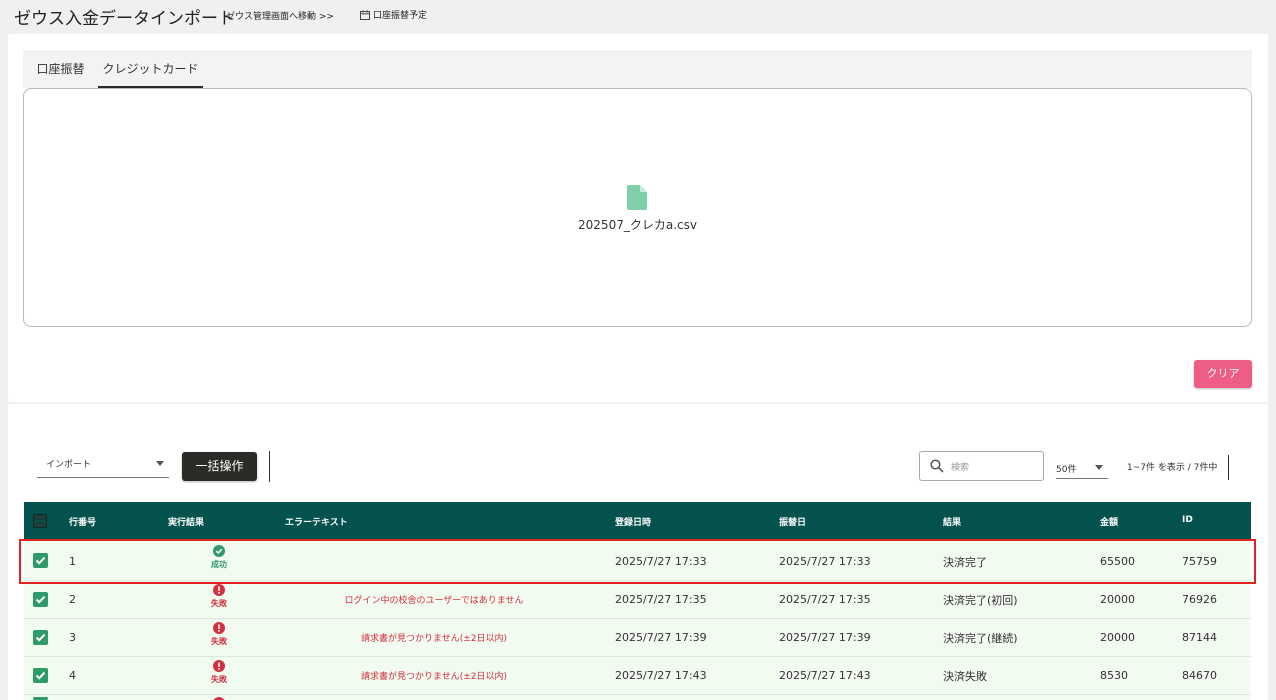 The height and width of the screenshot is (700, 1276). Describe the element at coordinates (316, 521) in the screenshot. I see `col-error-text: エラーテキスト` at that location.